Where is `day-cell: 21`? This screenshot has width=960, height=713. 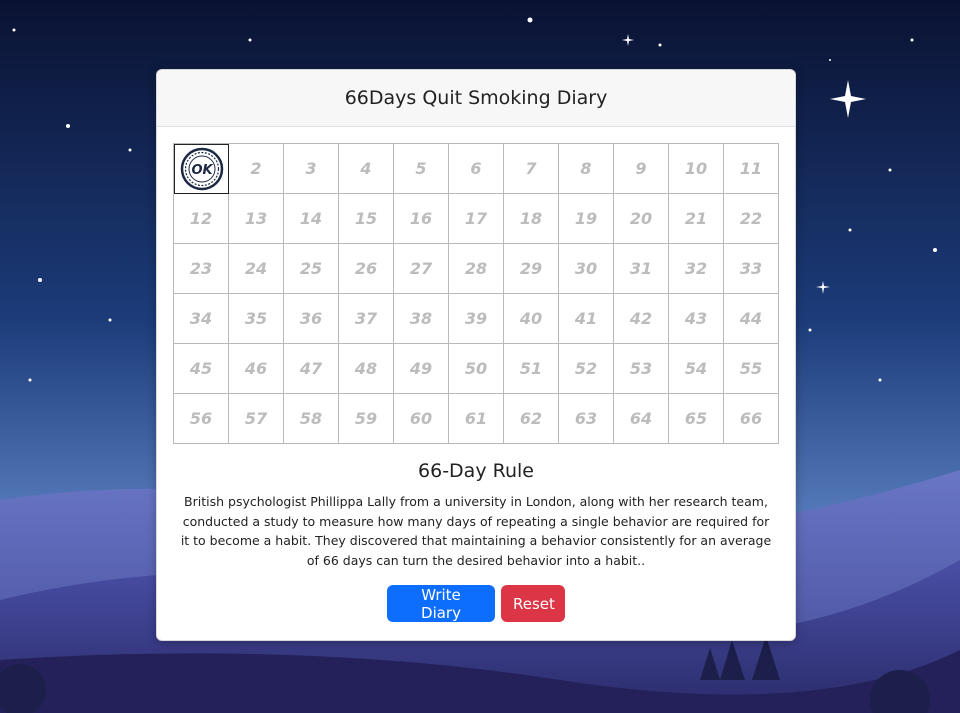
day-cell: 21 is located at coordinates (696, 219).